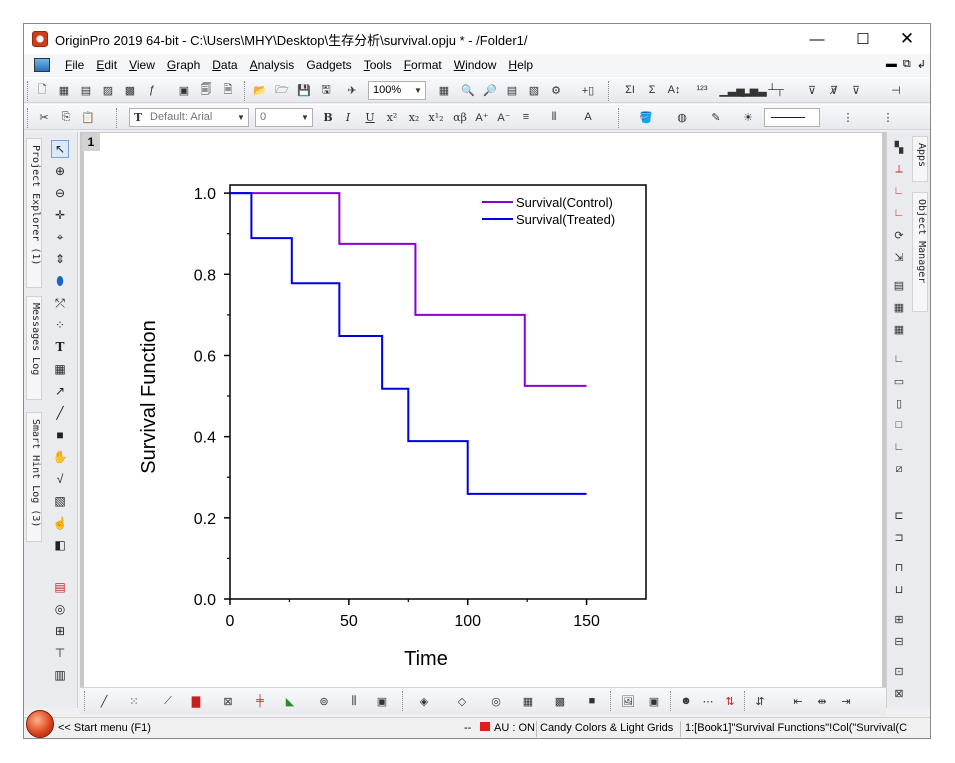 The image size is (955, 763). I want to click on statistics-on-rows-icon: Σ, so click(652, 90).